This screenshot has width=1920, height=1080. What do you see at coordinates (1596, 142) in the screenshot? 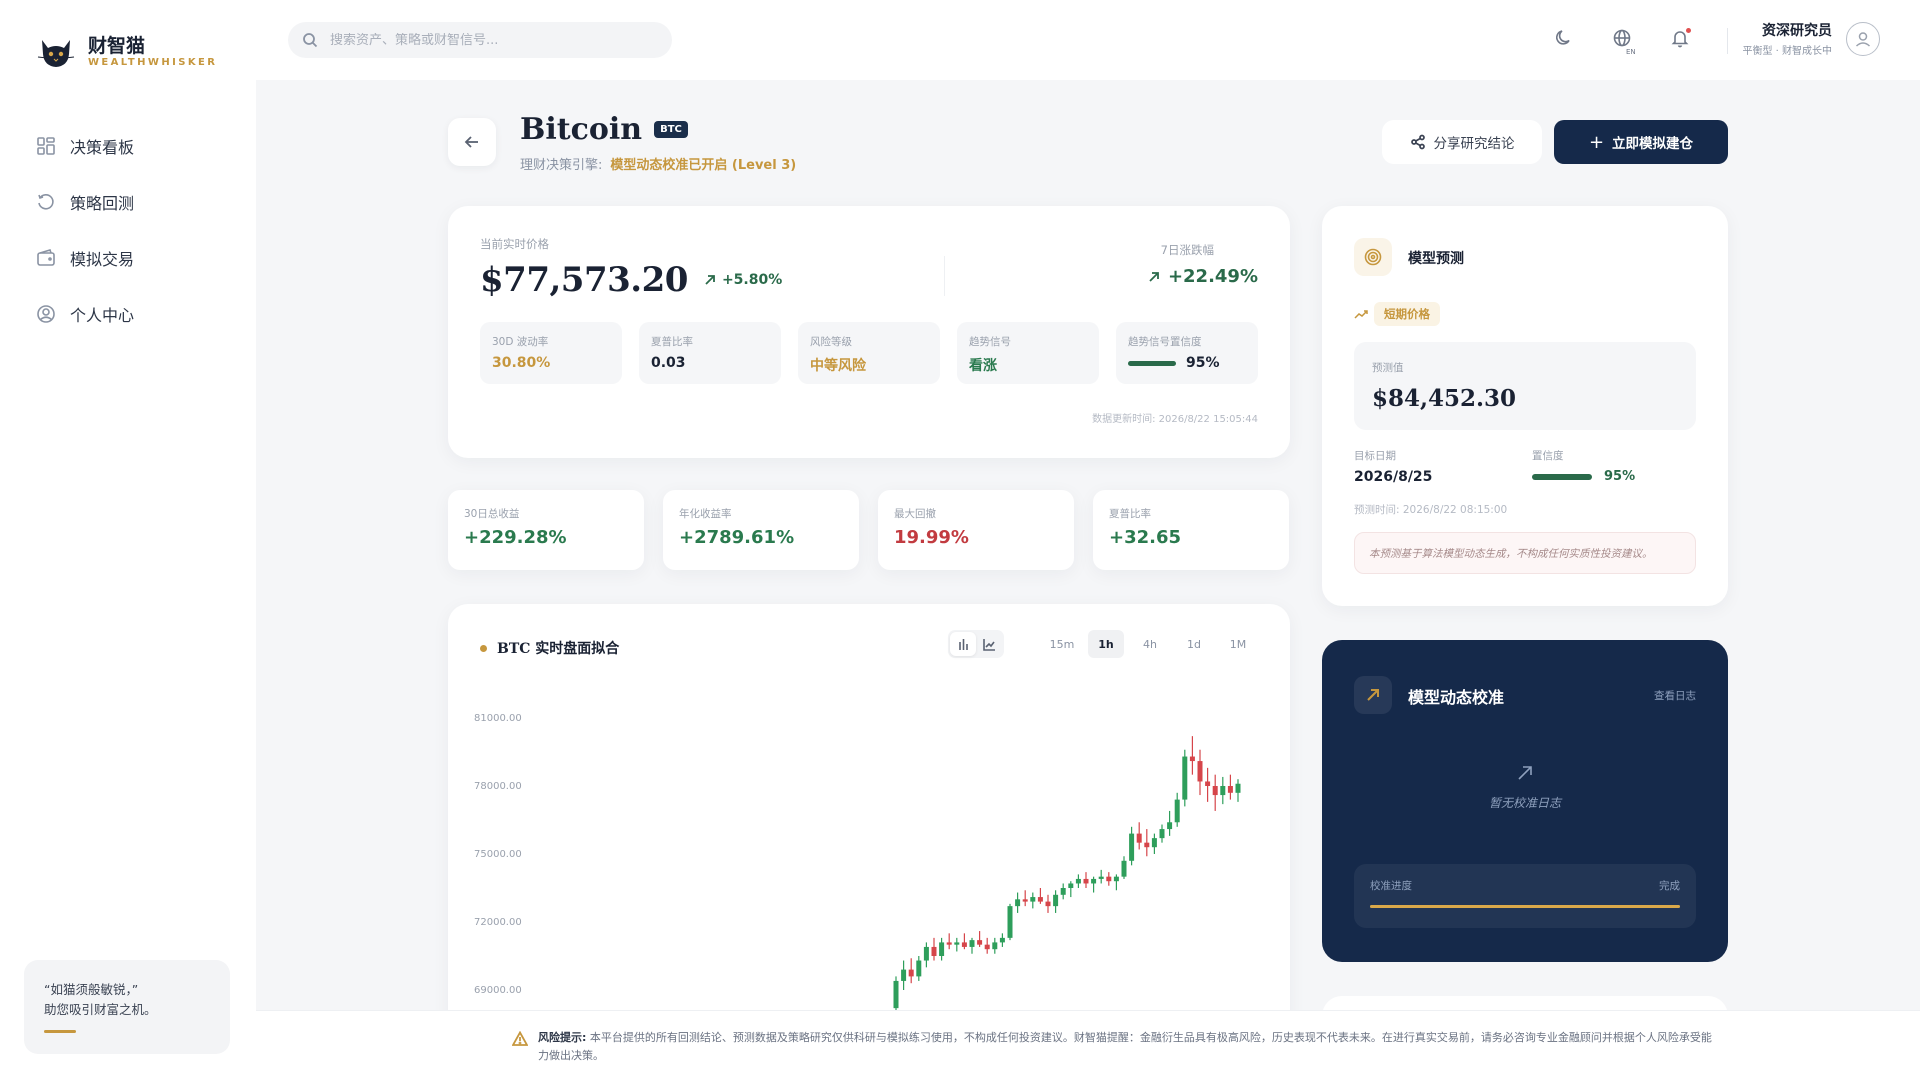
I see `plus-icon: +` at bounding box center [1596, 142].